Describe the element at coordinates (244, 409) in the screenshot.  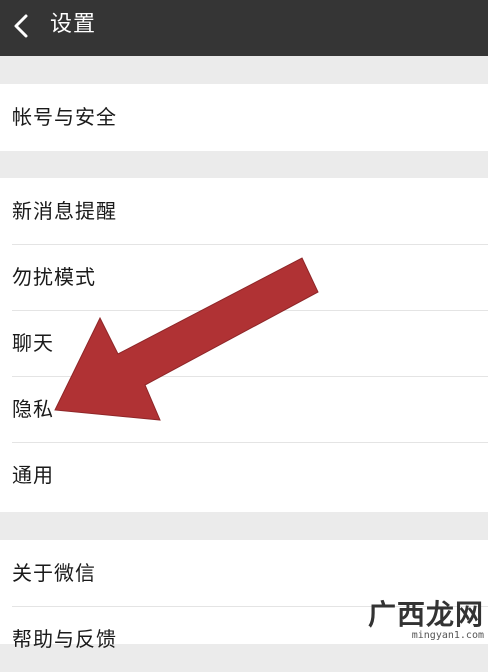
I see `settings-item-privacy: 隐私` at that location.